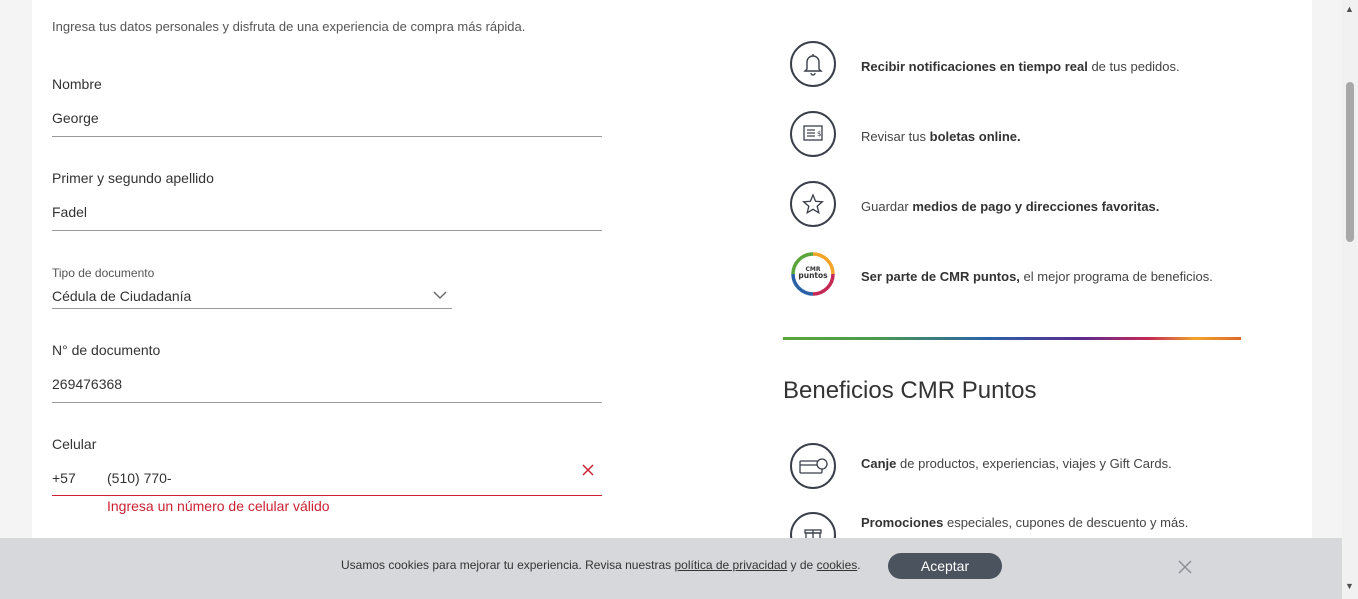  I want to click on nombre-underline, so click(327, 136).